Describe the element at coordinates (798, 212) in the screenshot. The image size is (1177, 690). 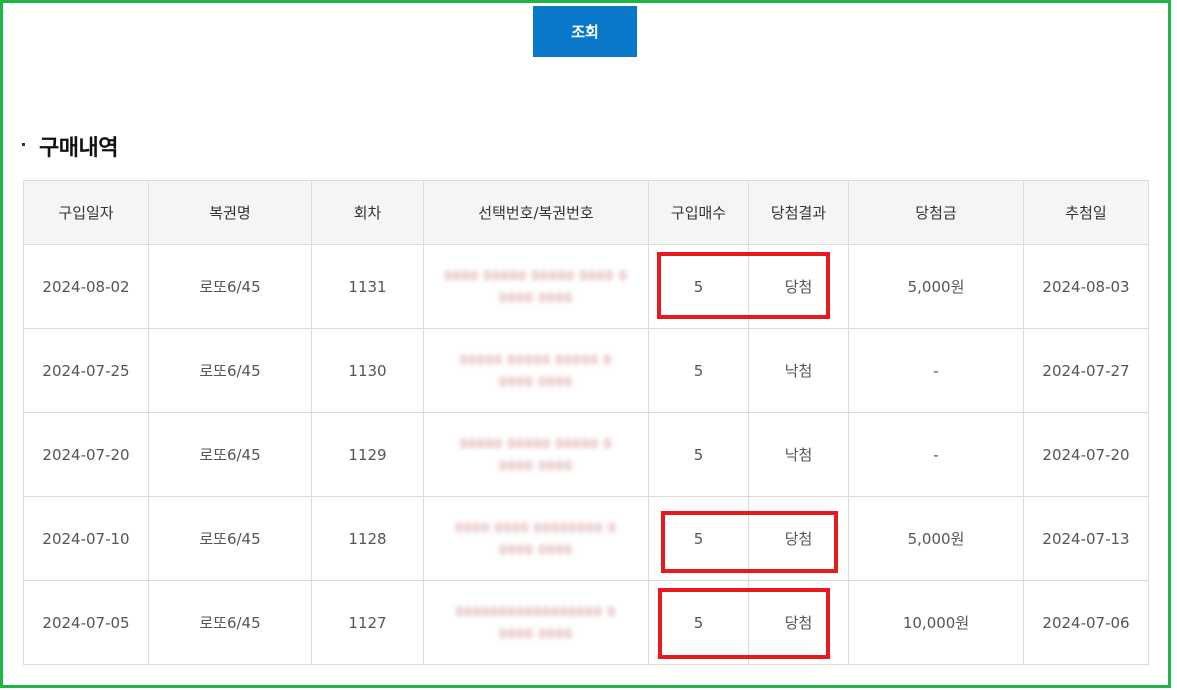
I see `header-result: 당첨결과` at that location.